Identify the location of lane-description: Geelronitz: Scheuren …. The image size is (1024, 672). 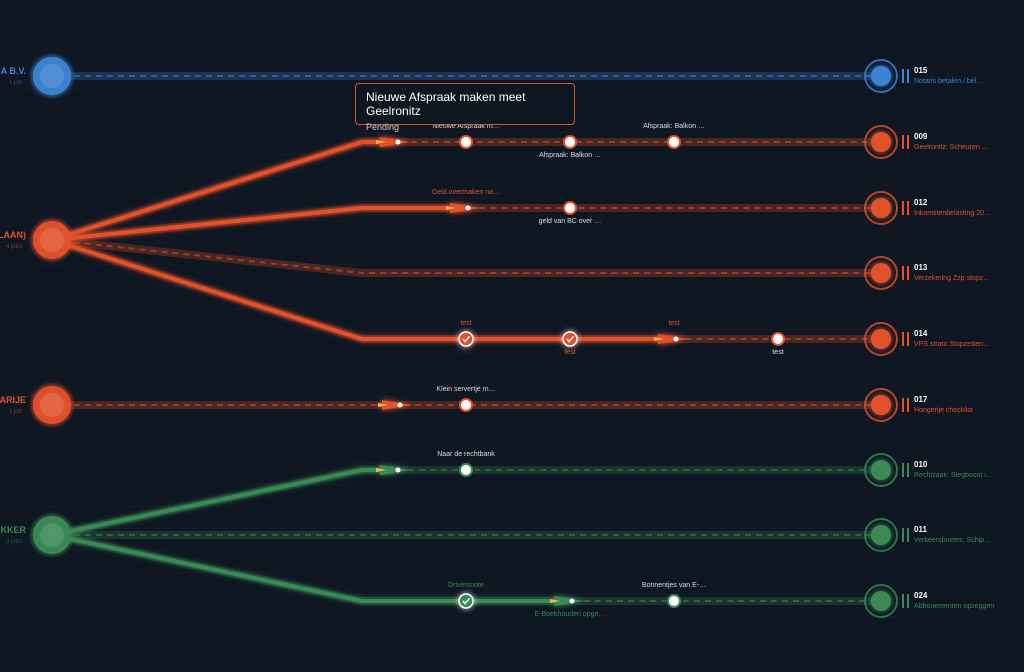
(951, 147).